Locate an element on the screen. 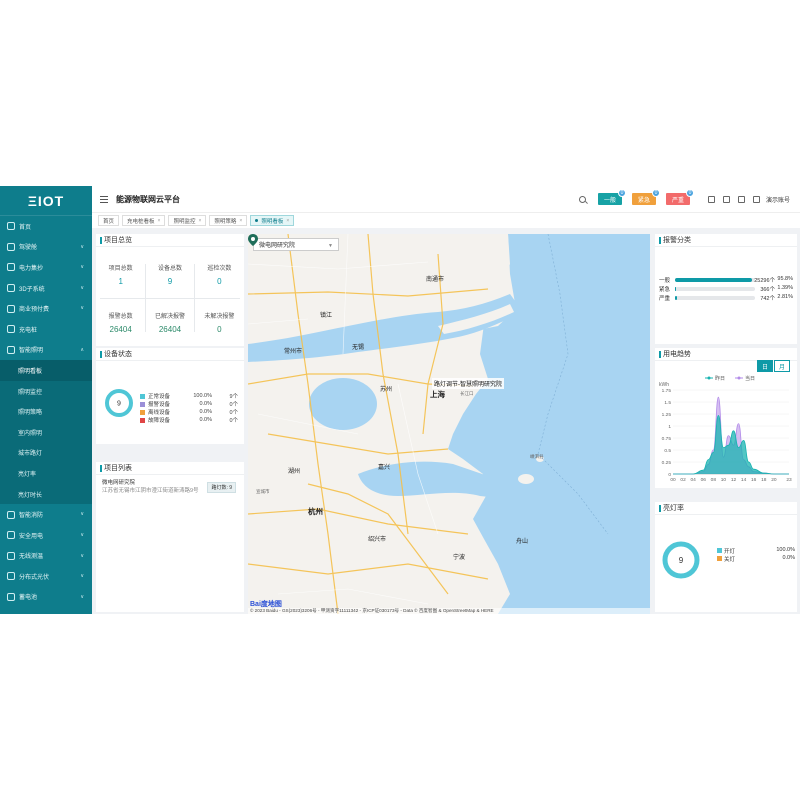 This screenshot has height=800, width=800. stat-label: 未解决报警 is located at coordinates (219, 316).